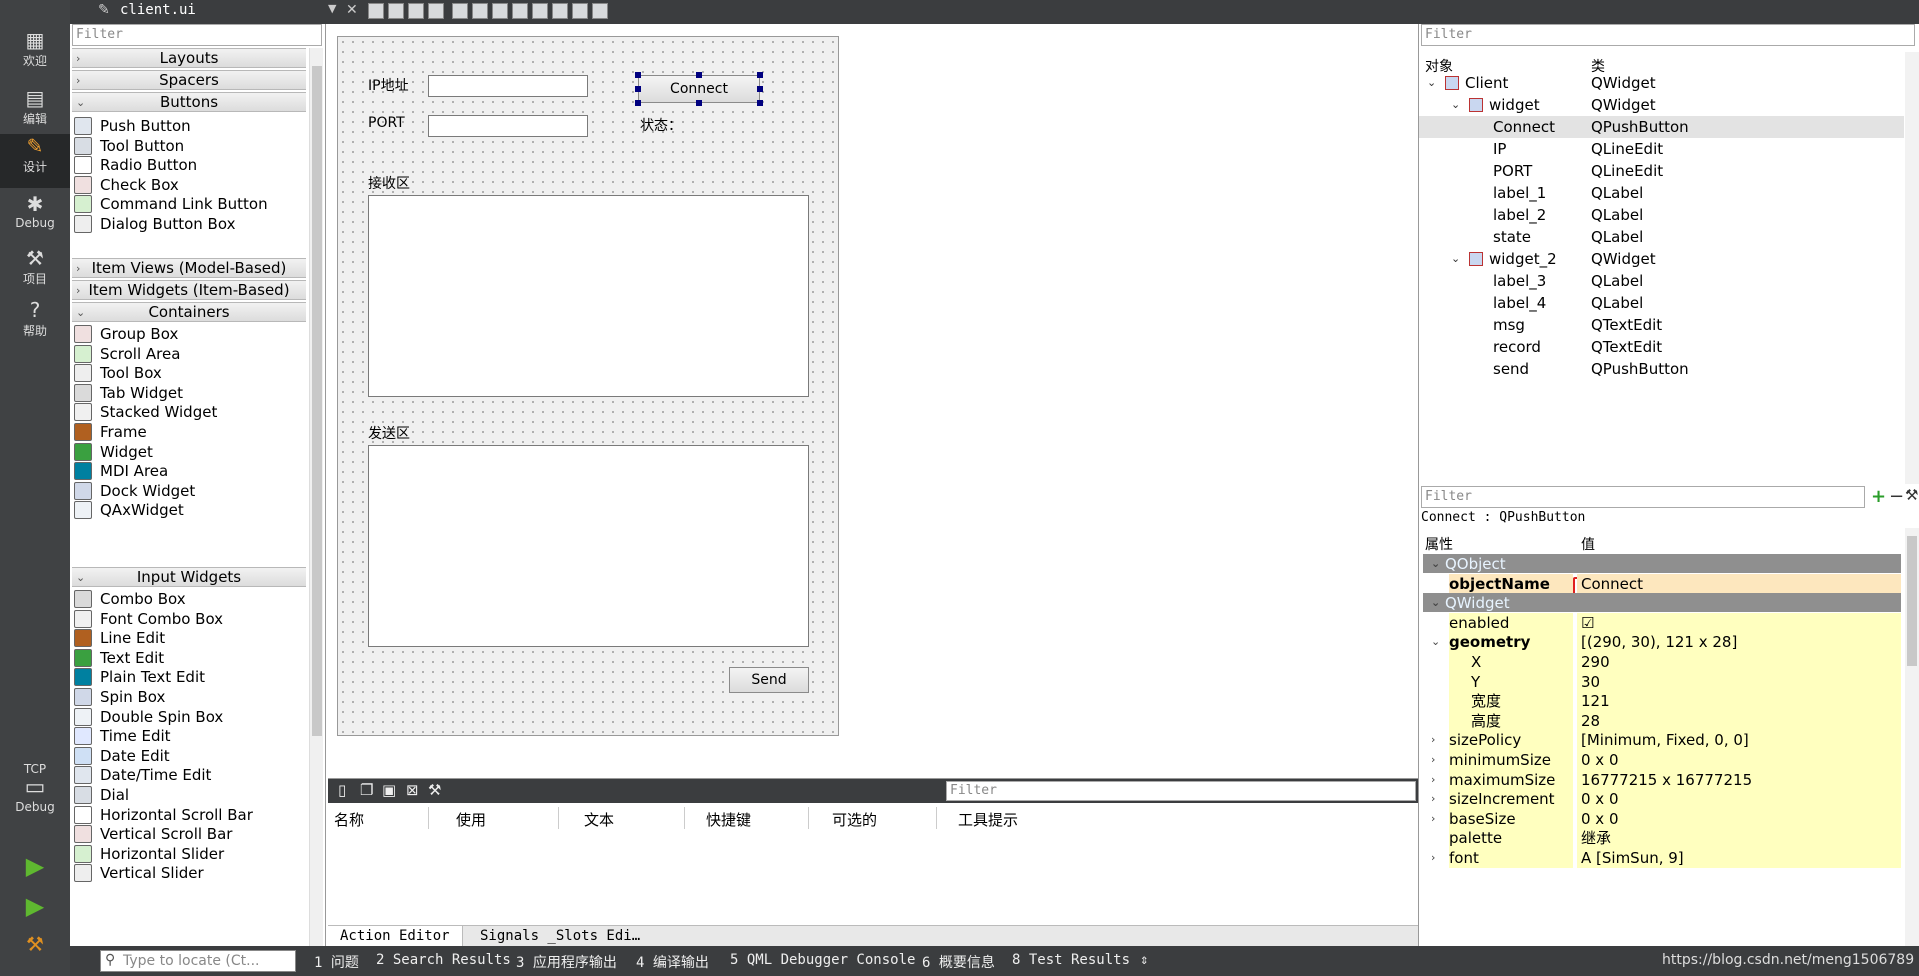 The height and width of the screenshot is (976, 1919). Describe the element at coordinates (822, 960) in the screenshot. I see `pane-qml-debugger: 5 QML Debugger Console` at that location.